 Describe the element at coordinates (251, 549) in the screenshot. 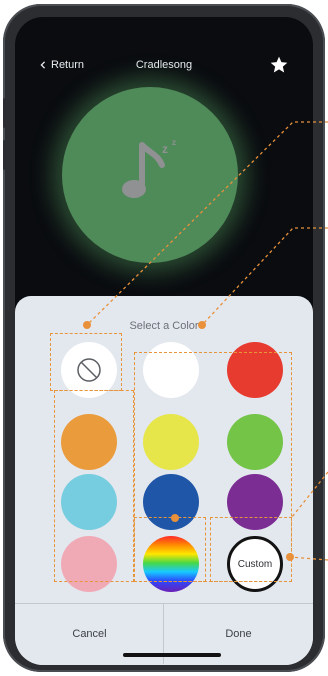

I see `annotation-box-custom` at that location.